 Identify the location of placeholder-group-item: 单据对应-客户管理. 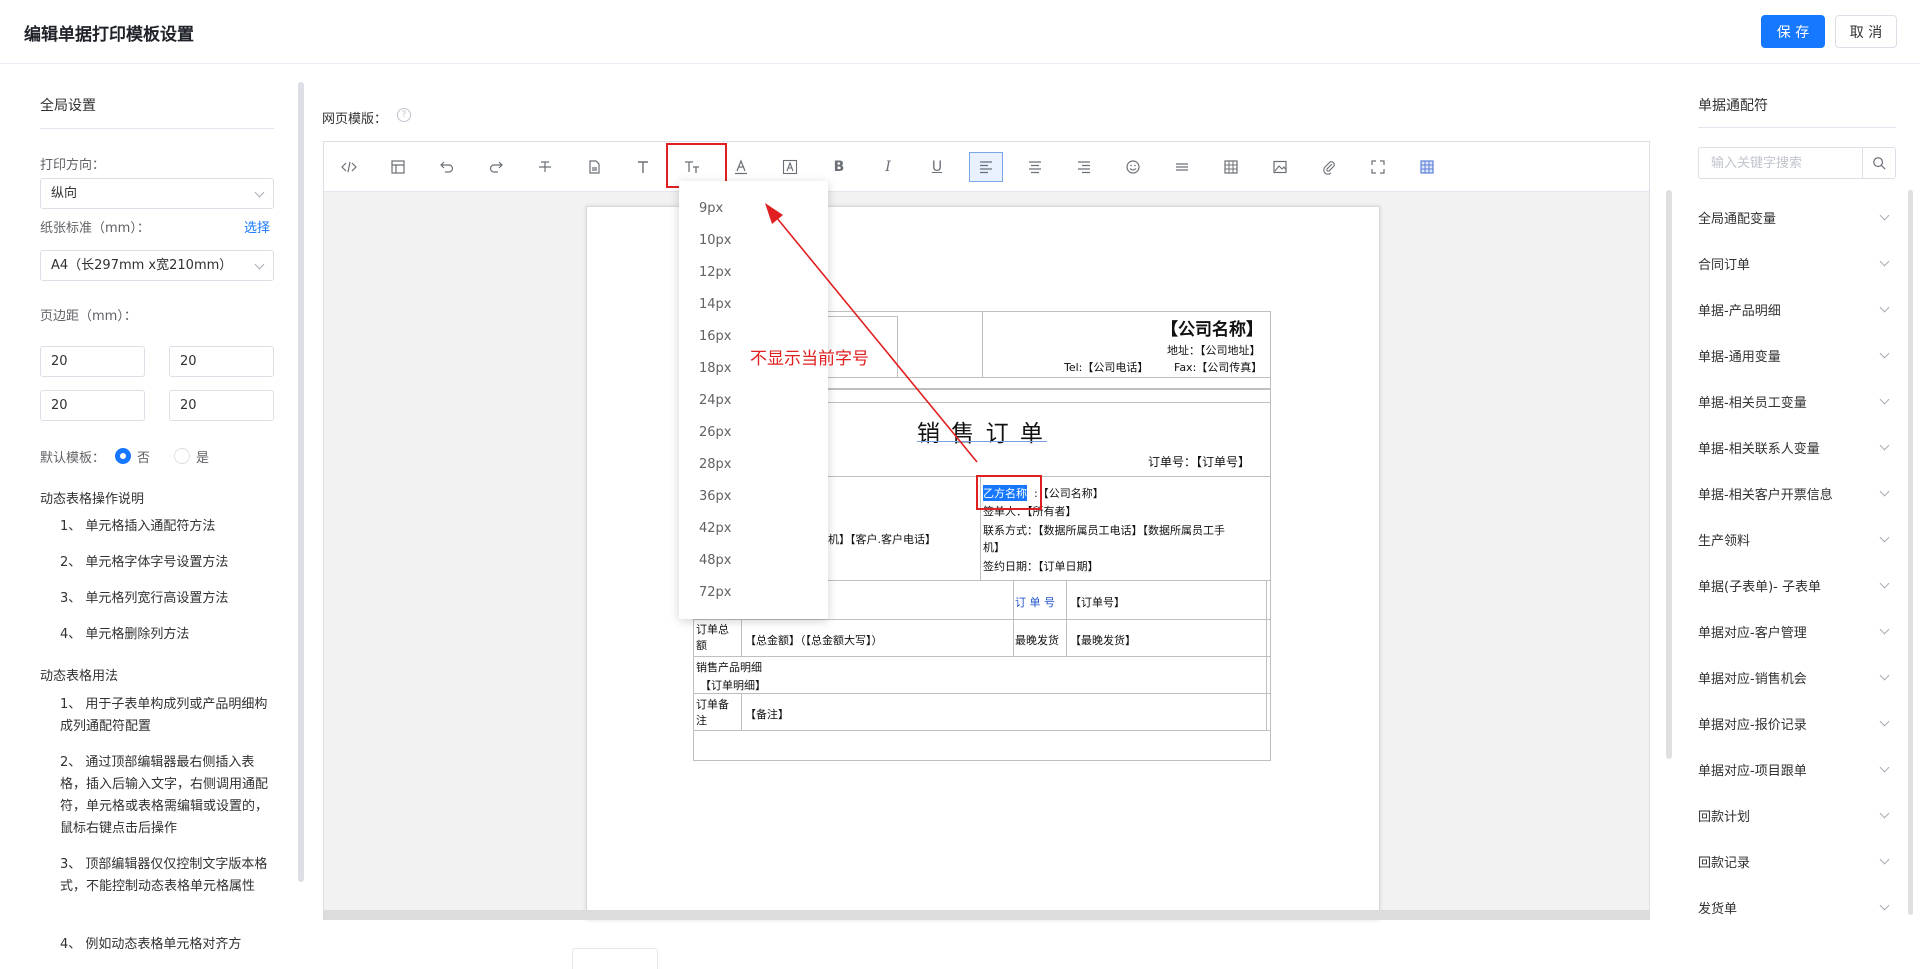
(1794, 631).